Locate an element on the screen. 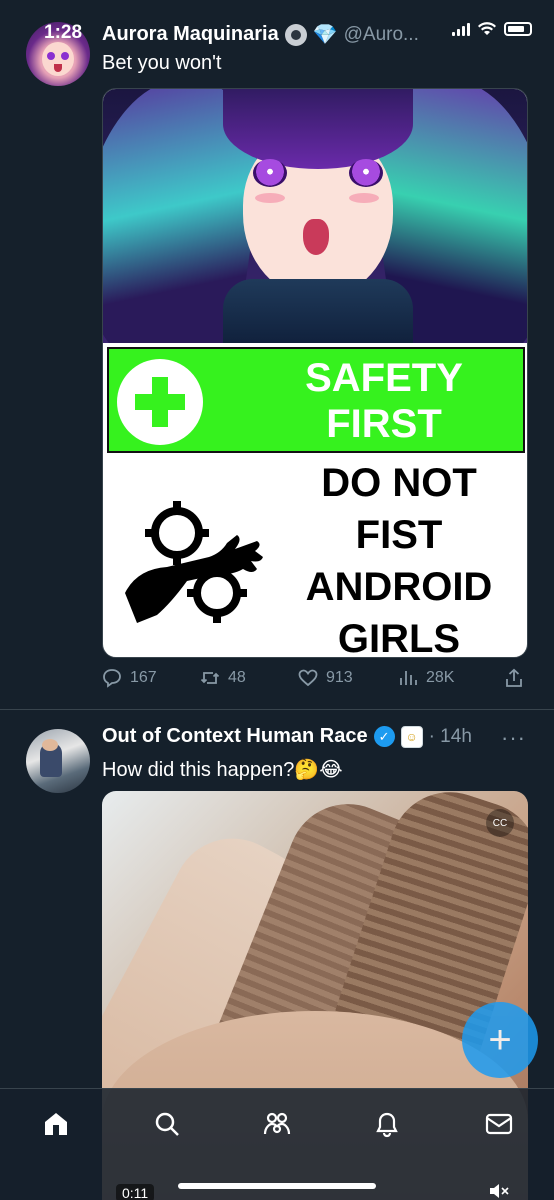  blush-right is located at coordinates (364, 198).